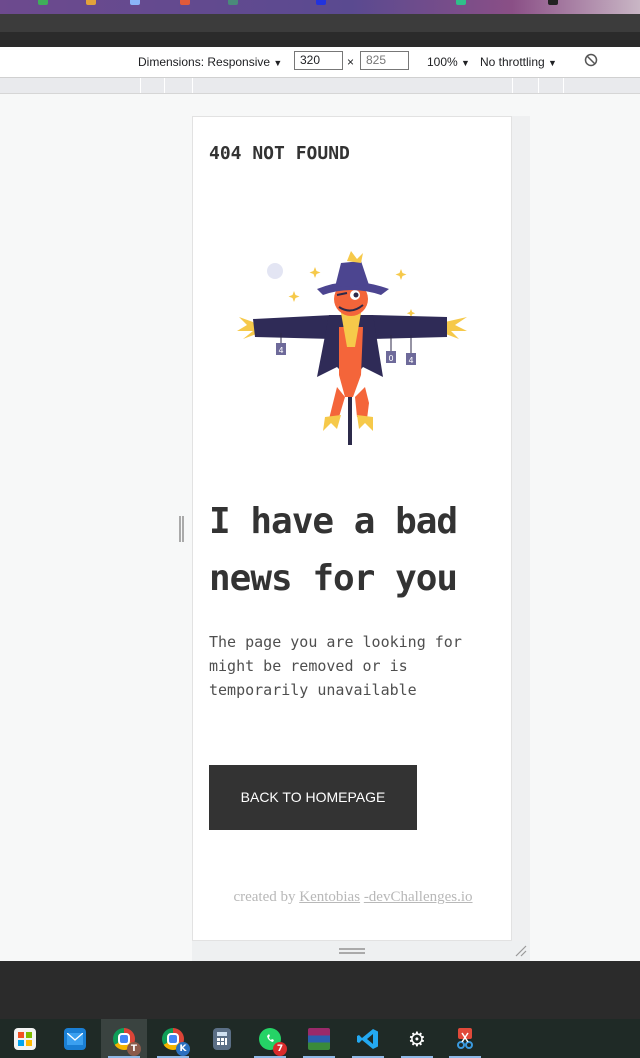 This screenshot has height=1058, width=640. I want to click on whatsapp-button: 7, so click(270, 1038).